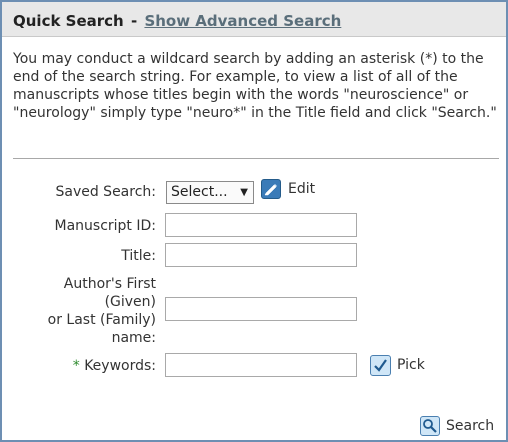  I want to click on keywords-input, so click(261, 365).